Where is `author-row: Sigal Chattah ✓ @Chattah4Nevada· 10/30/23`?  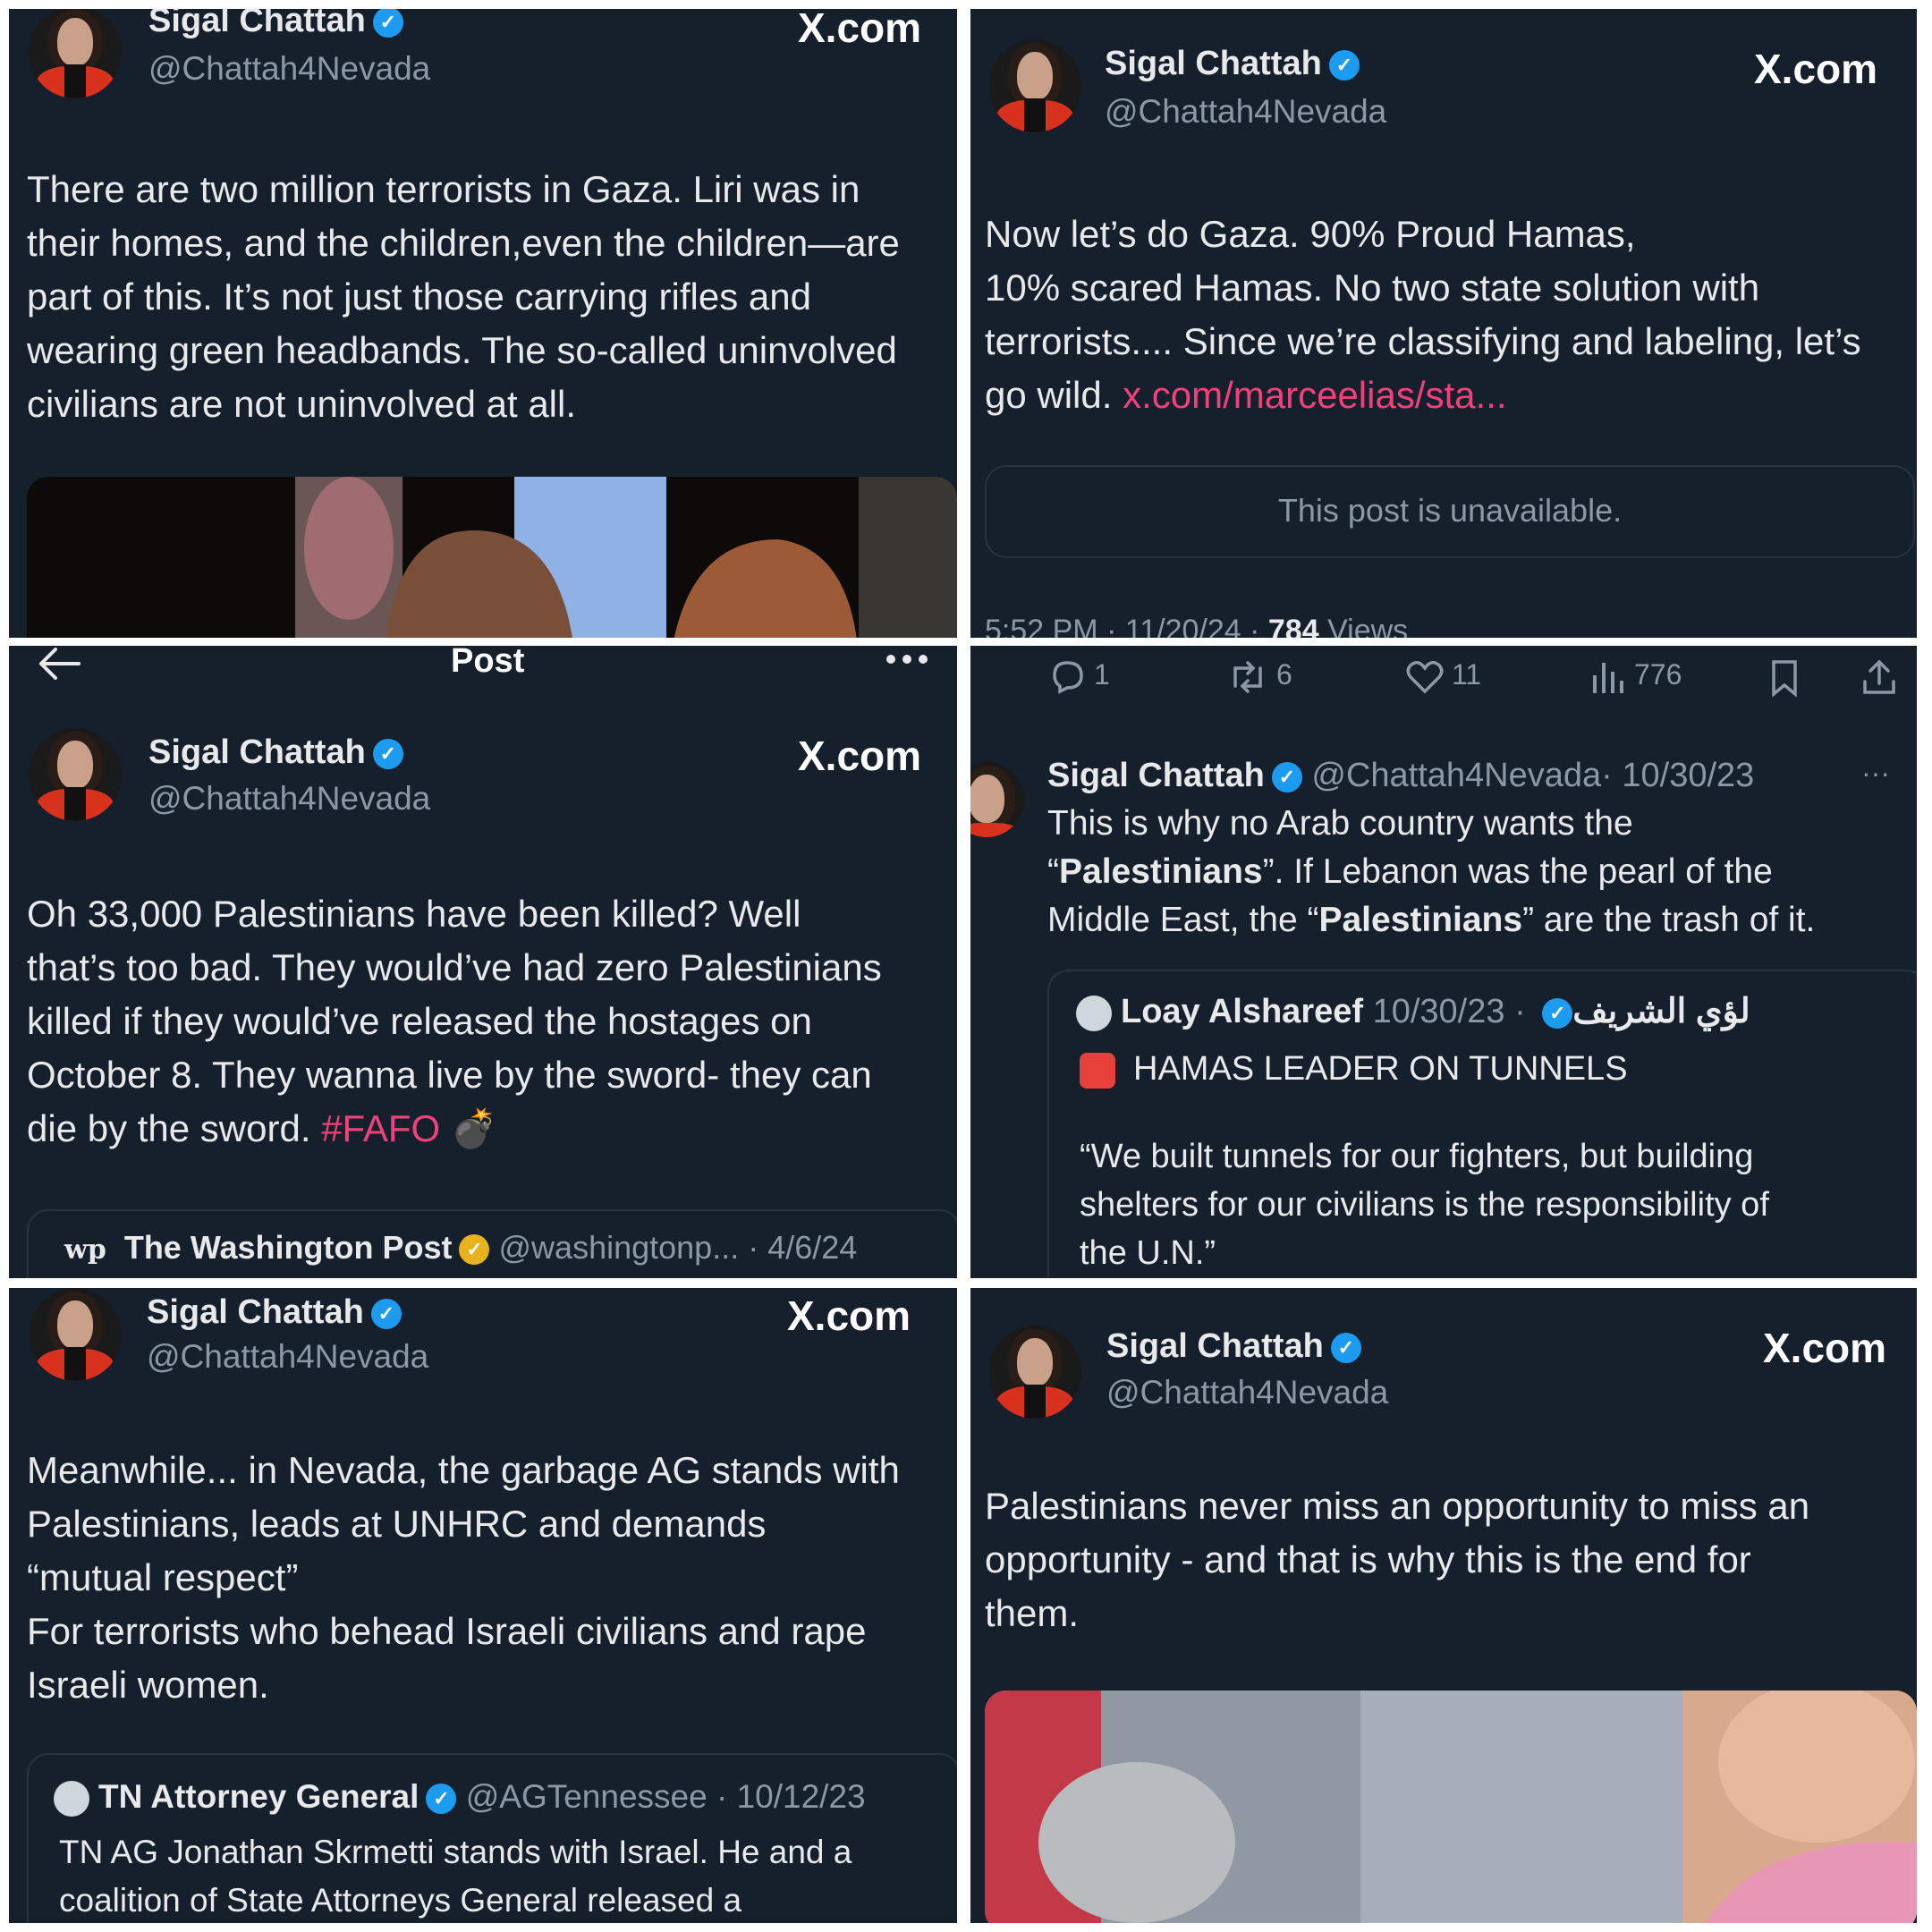 author-row: Sigal Chattah ✓ @Chattah4Nevada· 10/30/23 is located at coordinates (1400, 776).